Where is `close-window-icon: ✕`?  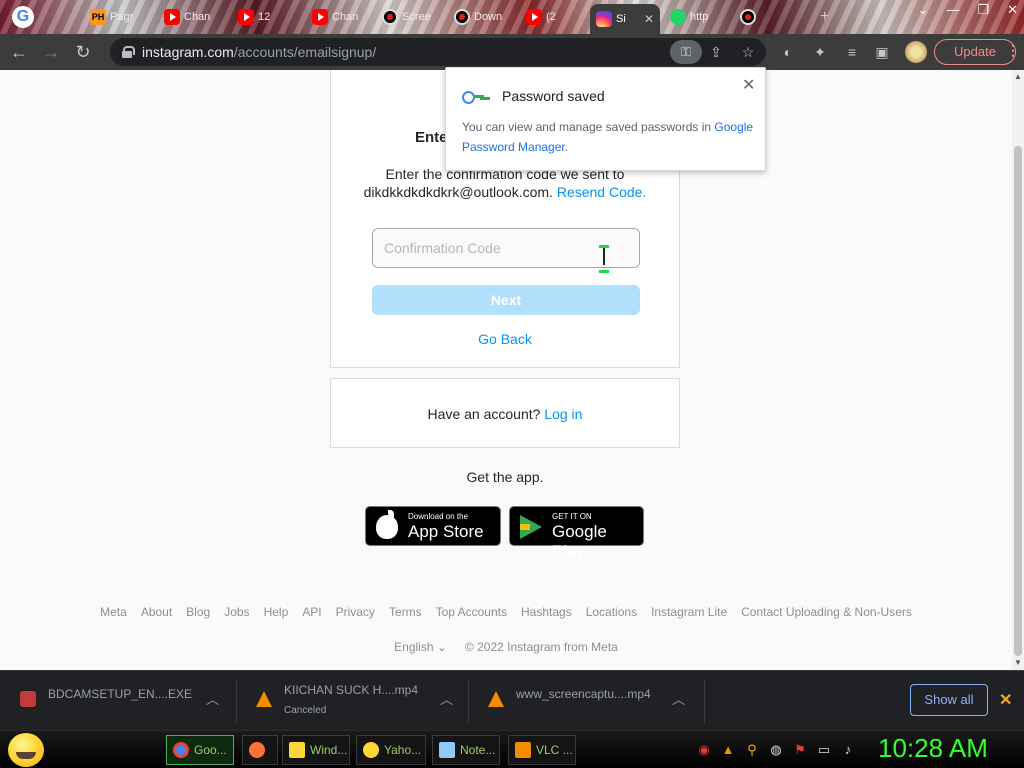
close-window-icon: ✕ is located at coordinates (1012, 10).